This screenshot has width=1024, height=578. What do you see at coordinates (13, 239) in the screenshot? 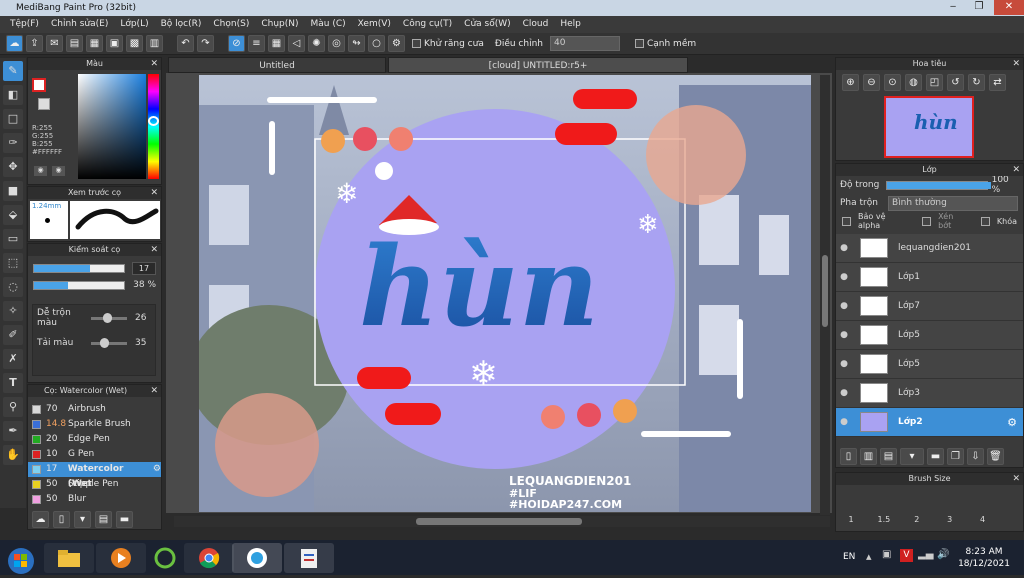
I see `gradient-tool-icon: ▭` at bounding box center [13, 239].